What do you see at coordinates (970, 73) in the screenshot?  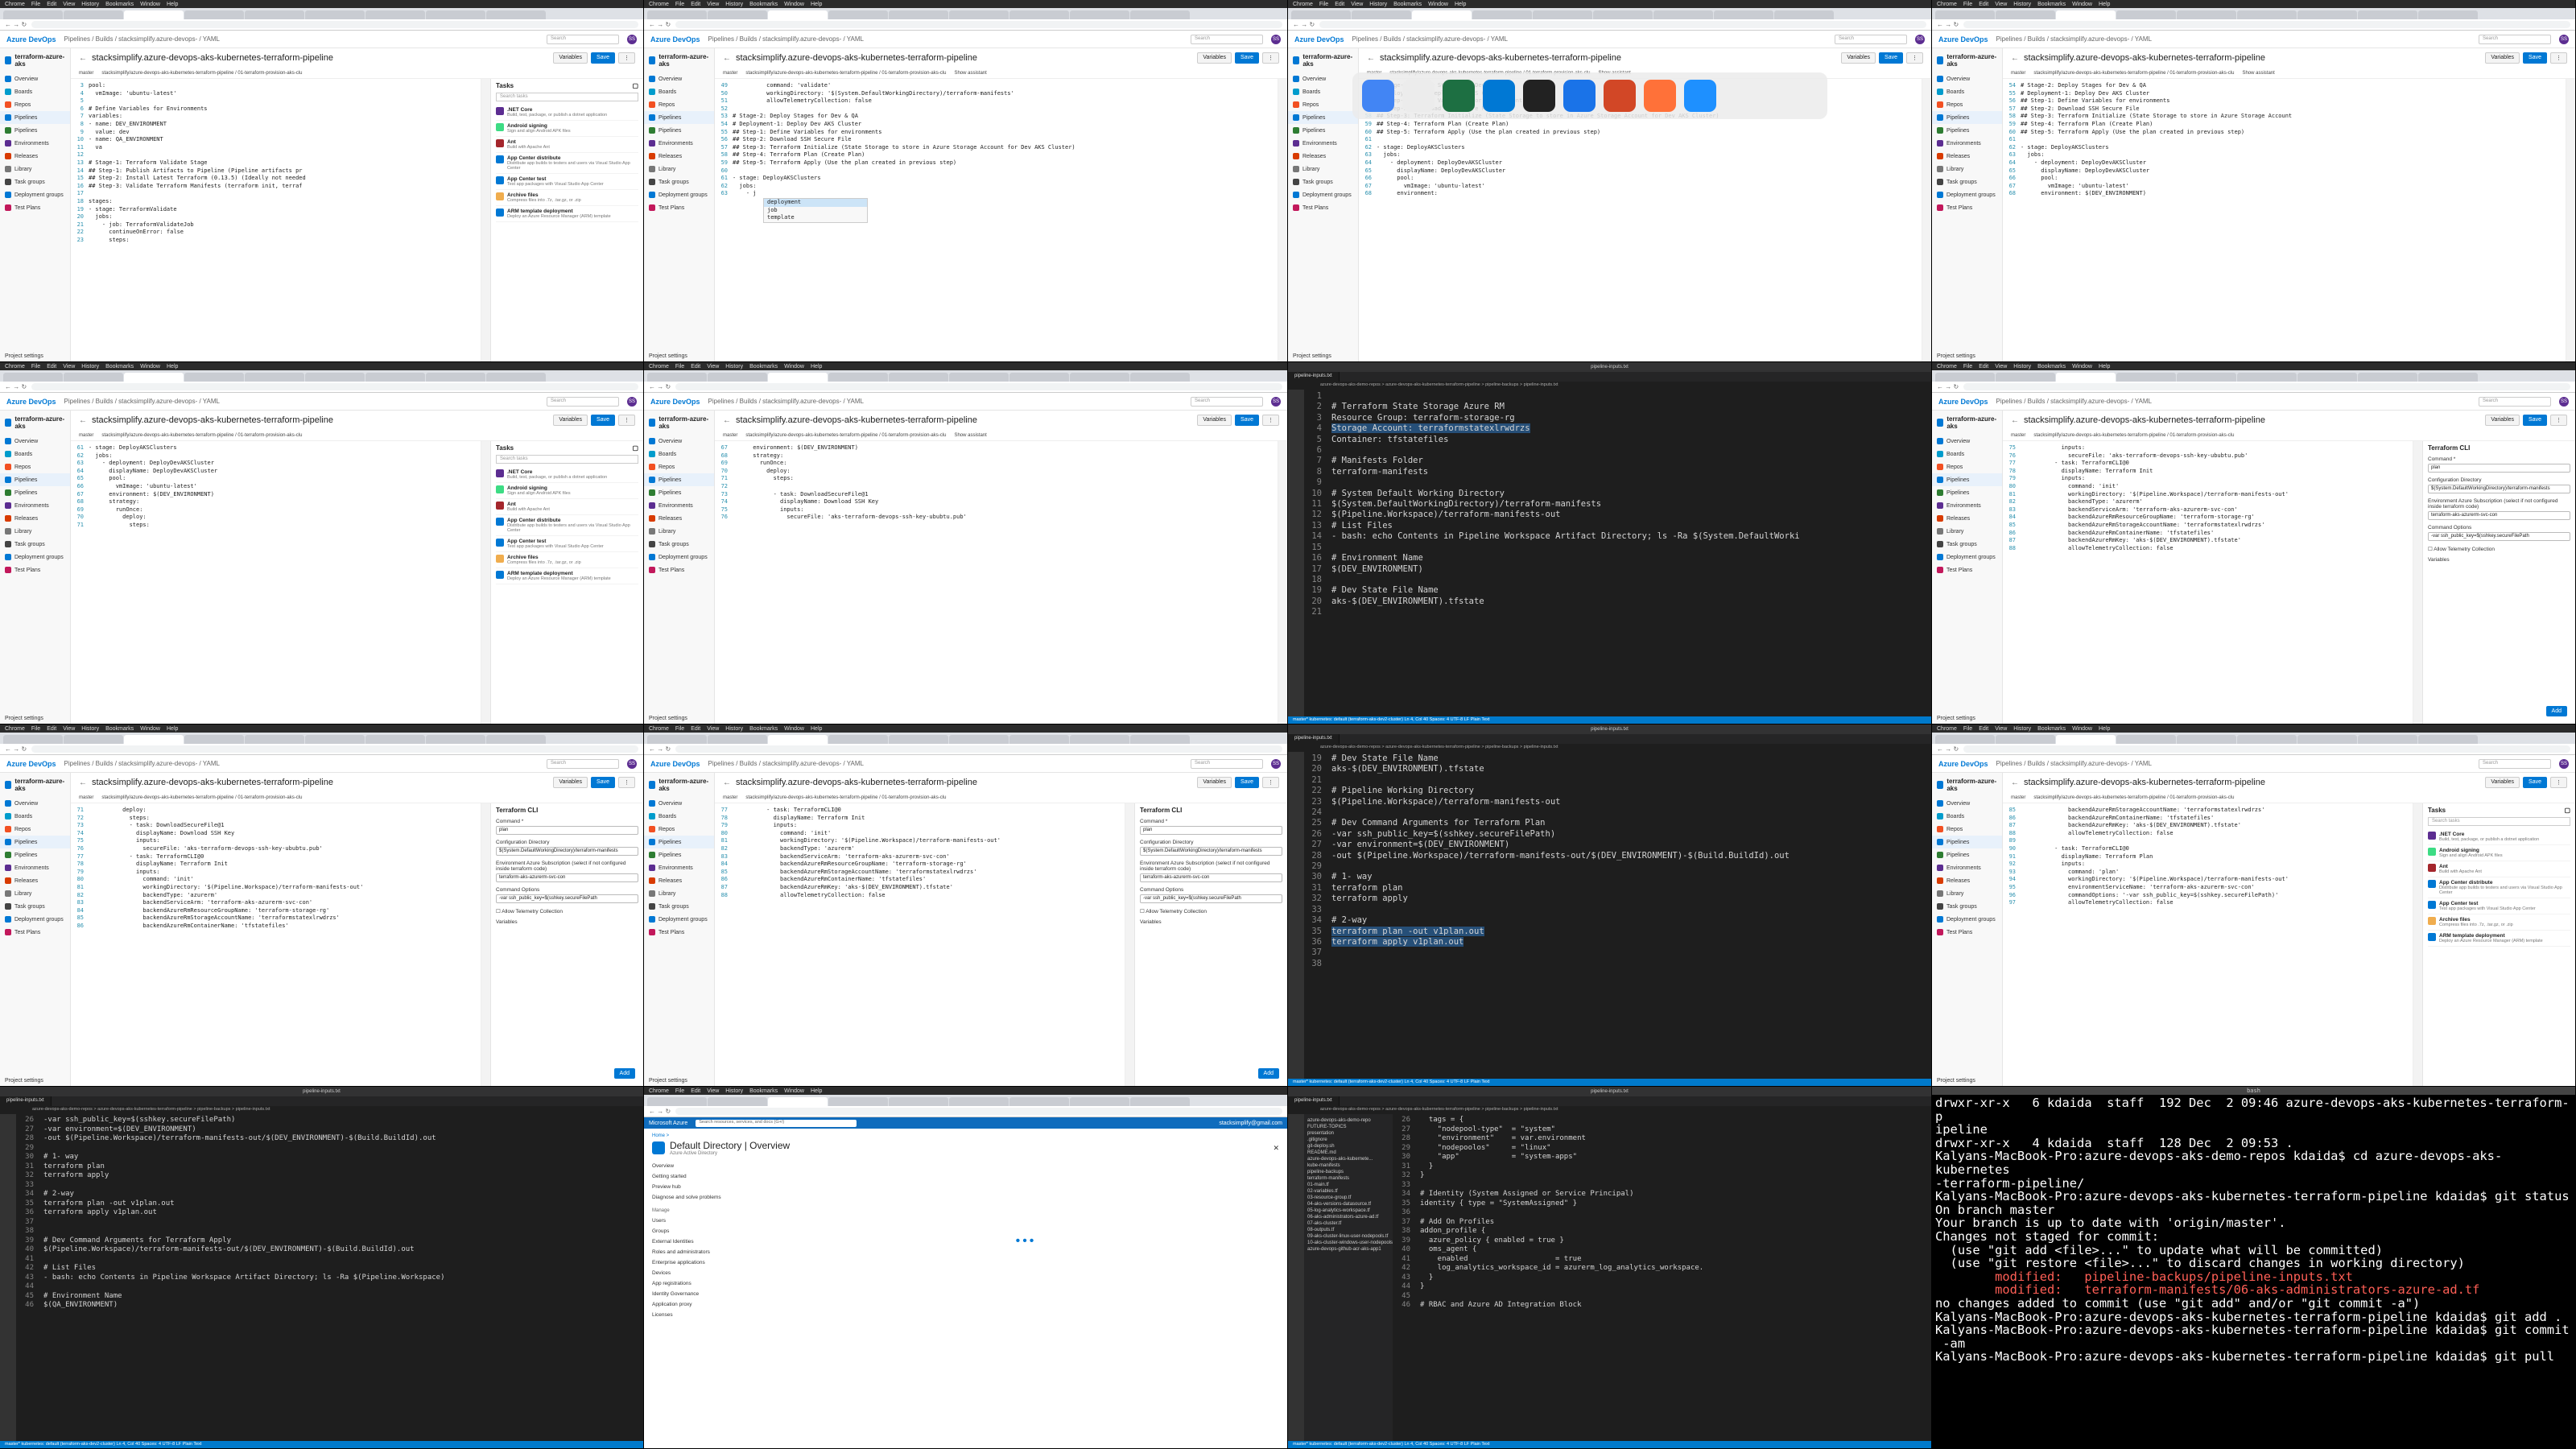 I see `show-assistant-link: Show assistant` at bounding box center [970, 73].